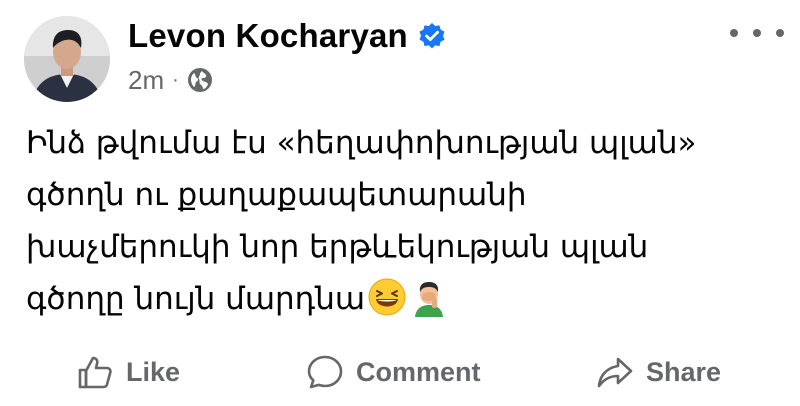 The width and height of the screenshot is (800, 406). Describe the element at coordinates (325, 372) in the screenshot. I see `comment-bubble-icon` at that location.